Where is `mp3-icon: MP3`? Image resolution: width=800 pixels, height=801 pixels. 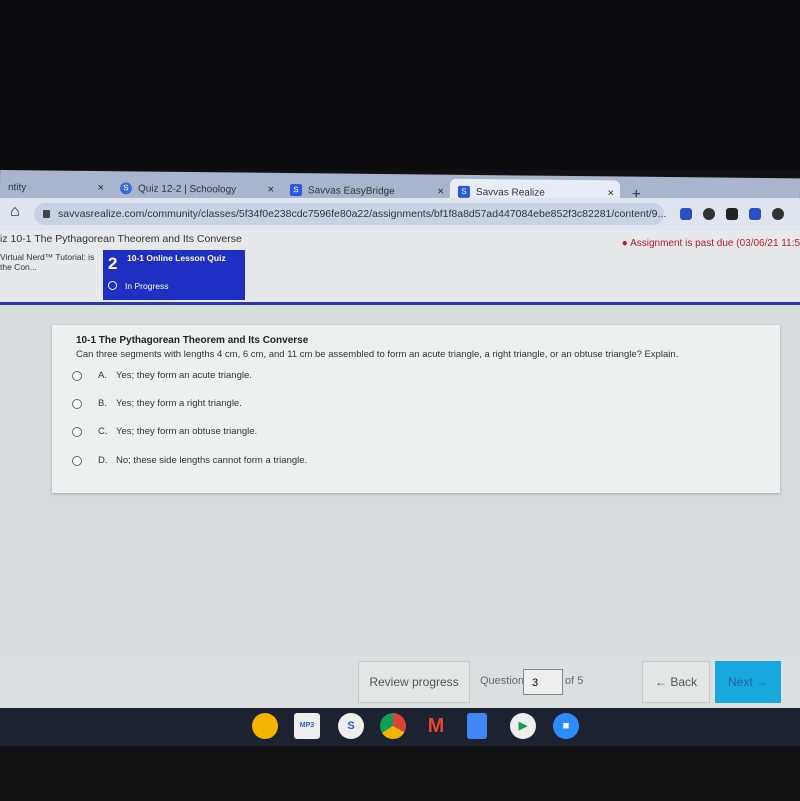 mp3-icon: MP3 is located at coordinates (307, 726).